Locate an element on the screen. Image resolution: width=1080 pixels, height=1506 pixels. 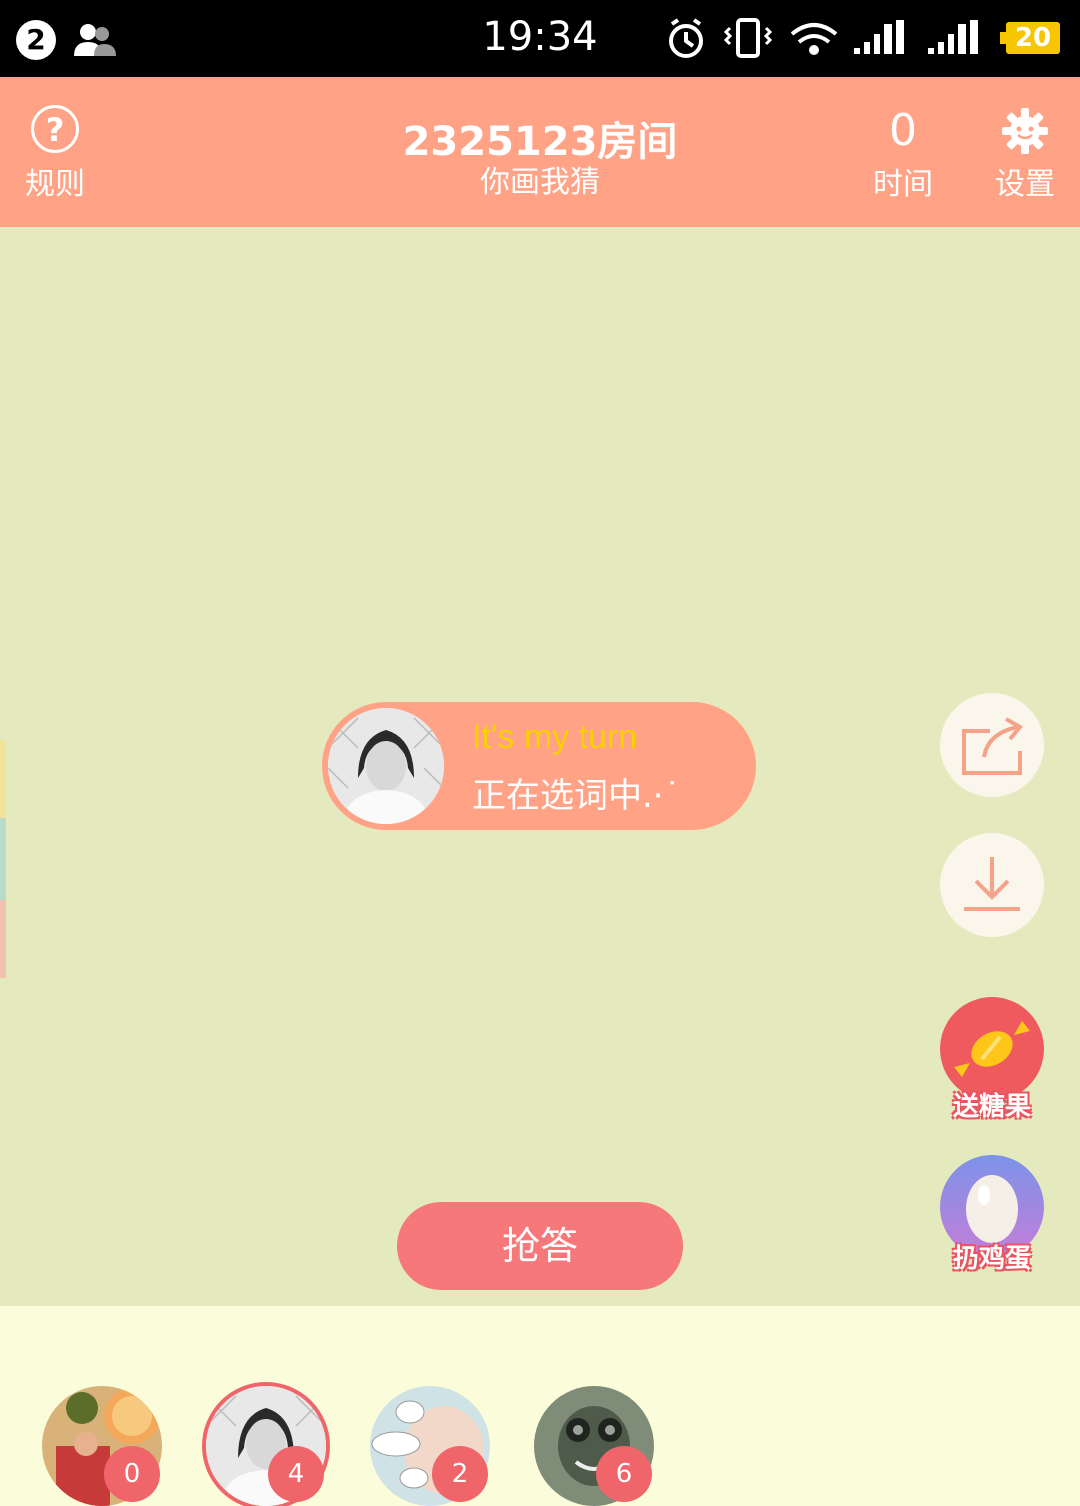
battery-indicator: 20 is located at coordinates (1030, 38).